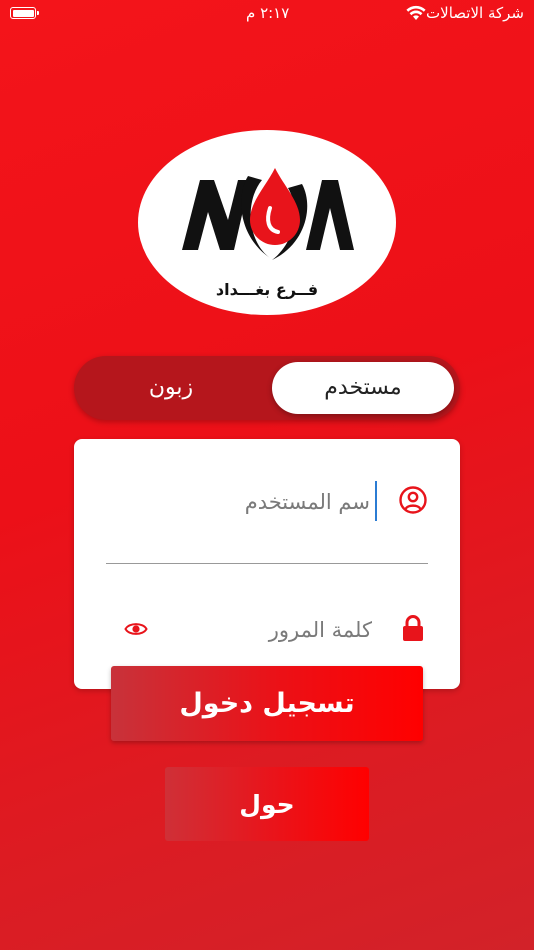 Image resolution: width=534 pixels, height=950 pixels. I want to click on login-button: تسجيل دخول, so click(267, 703).